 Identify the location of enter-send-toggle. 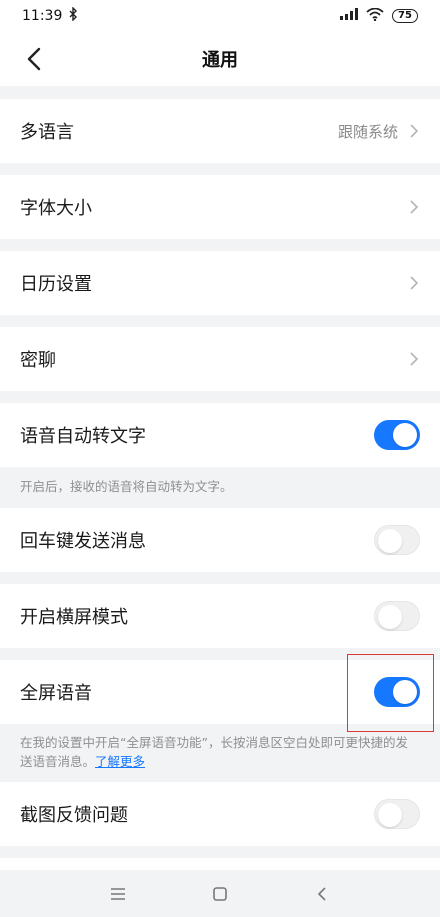
(397, 540).